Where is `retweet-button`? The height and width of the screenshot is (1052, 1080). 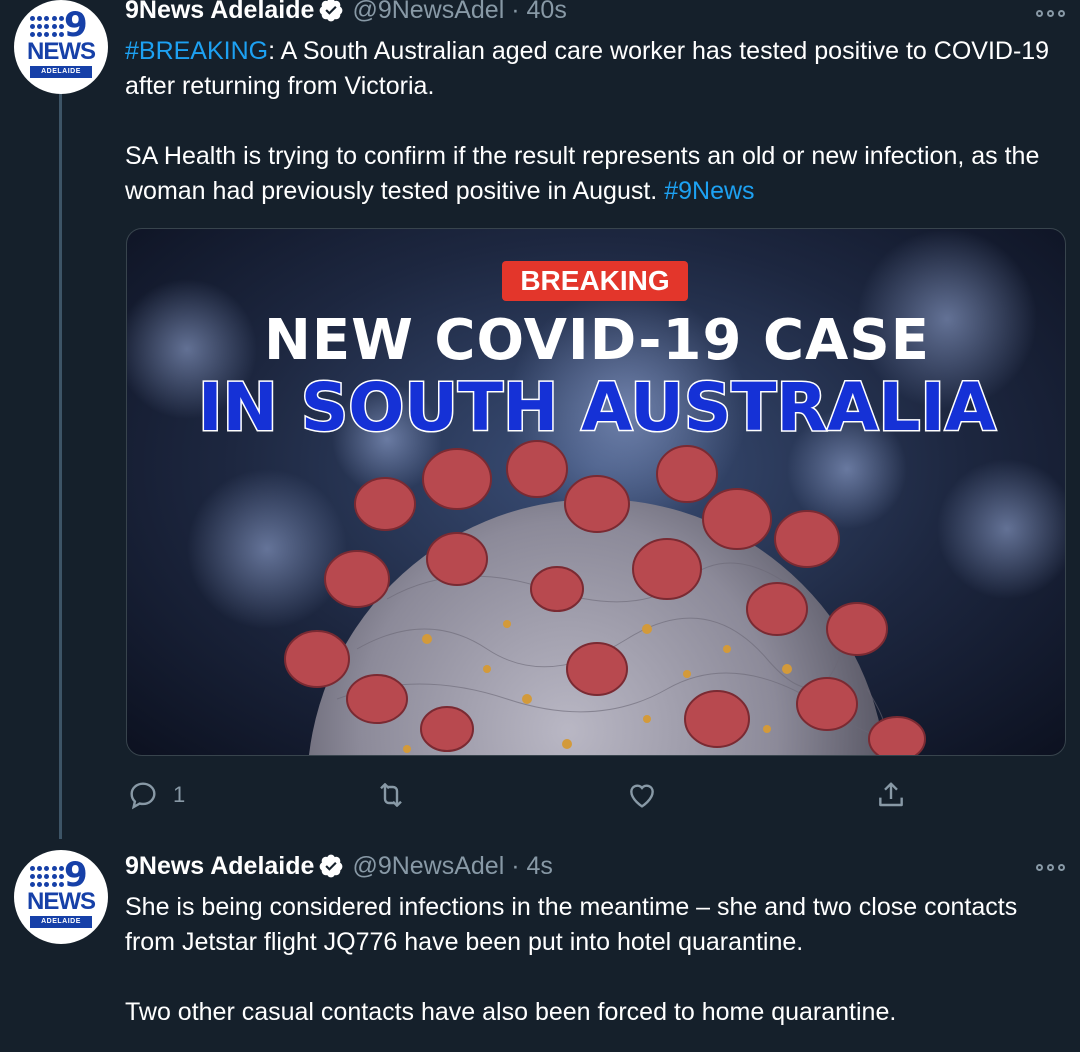 retweet-button is located at coordinates (391, 795).